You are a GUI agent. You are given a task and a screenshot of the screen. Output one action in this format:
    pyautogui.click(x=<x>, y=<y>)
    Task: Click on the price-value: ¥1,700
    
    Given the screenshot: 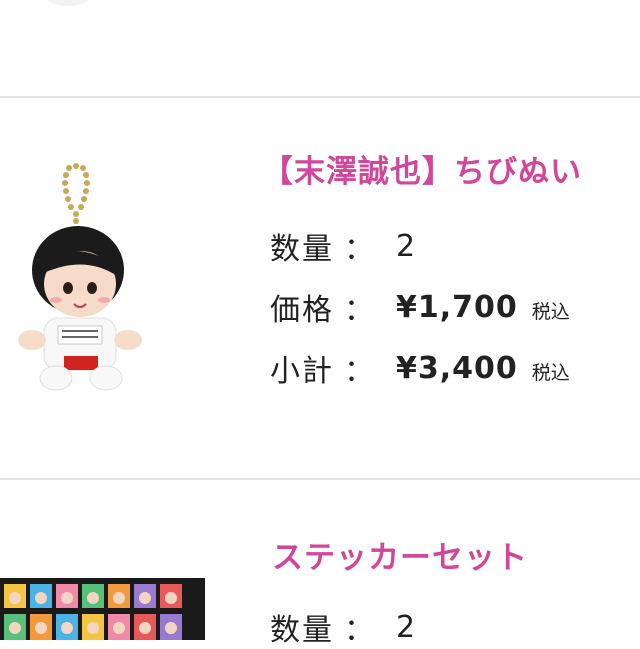 What is the action you would take?
    pyautogui.click(x=457, y=307)
    